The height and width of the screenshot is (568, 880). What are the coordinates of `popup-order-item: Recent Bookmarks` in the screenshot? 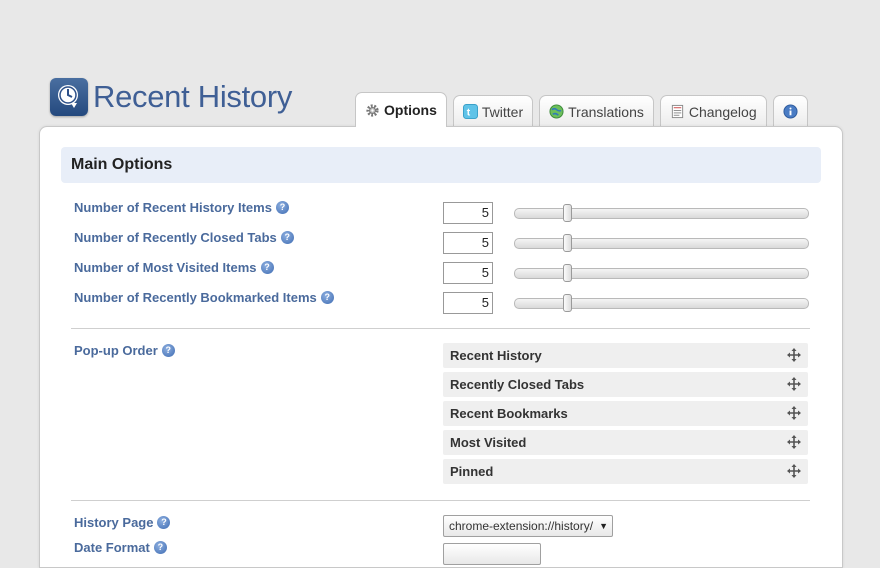 It's located at (625, 413).